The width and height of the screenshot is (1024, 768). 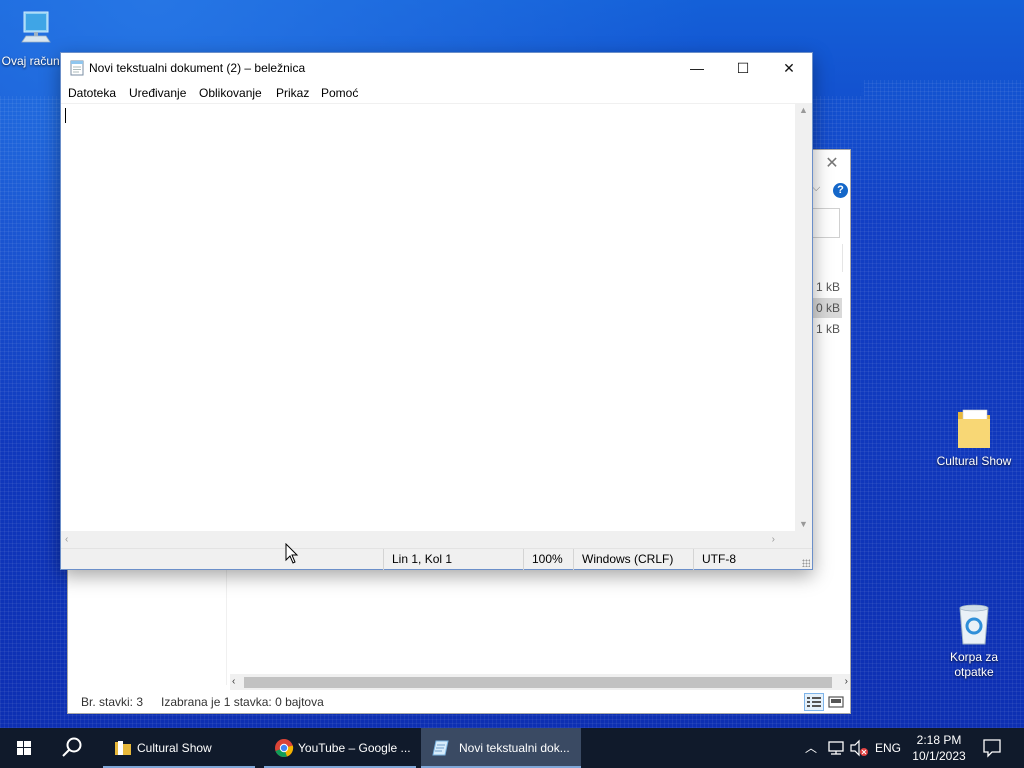 What do you see at coordinates (827, 308) in the screenshot?
I see `file-size-cell: 0 kB` at bounding box center [827, 308].